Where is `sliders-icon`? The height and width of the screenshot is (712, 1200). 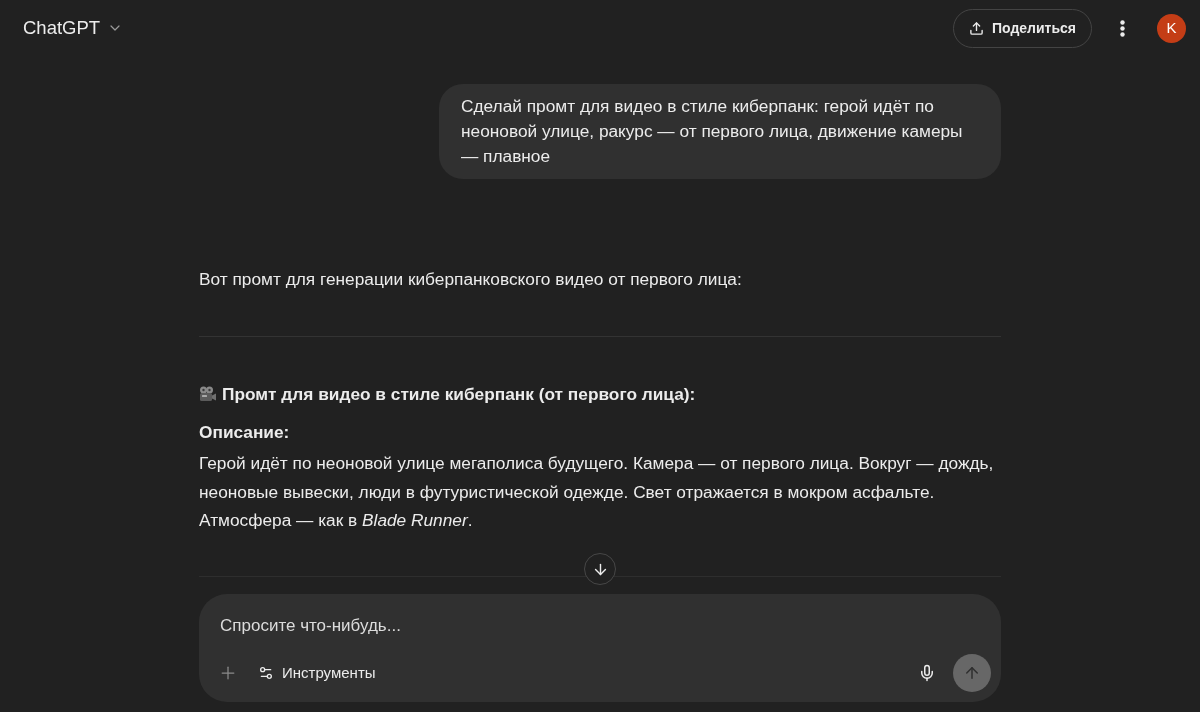 sliders-icon is located at coordinates (266, 673).